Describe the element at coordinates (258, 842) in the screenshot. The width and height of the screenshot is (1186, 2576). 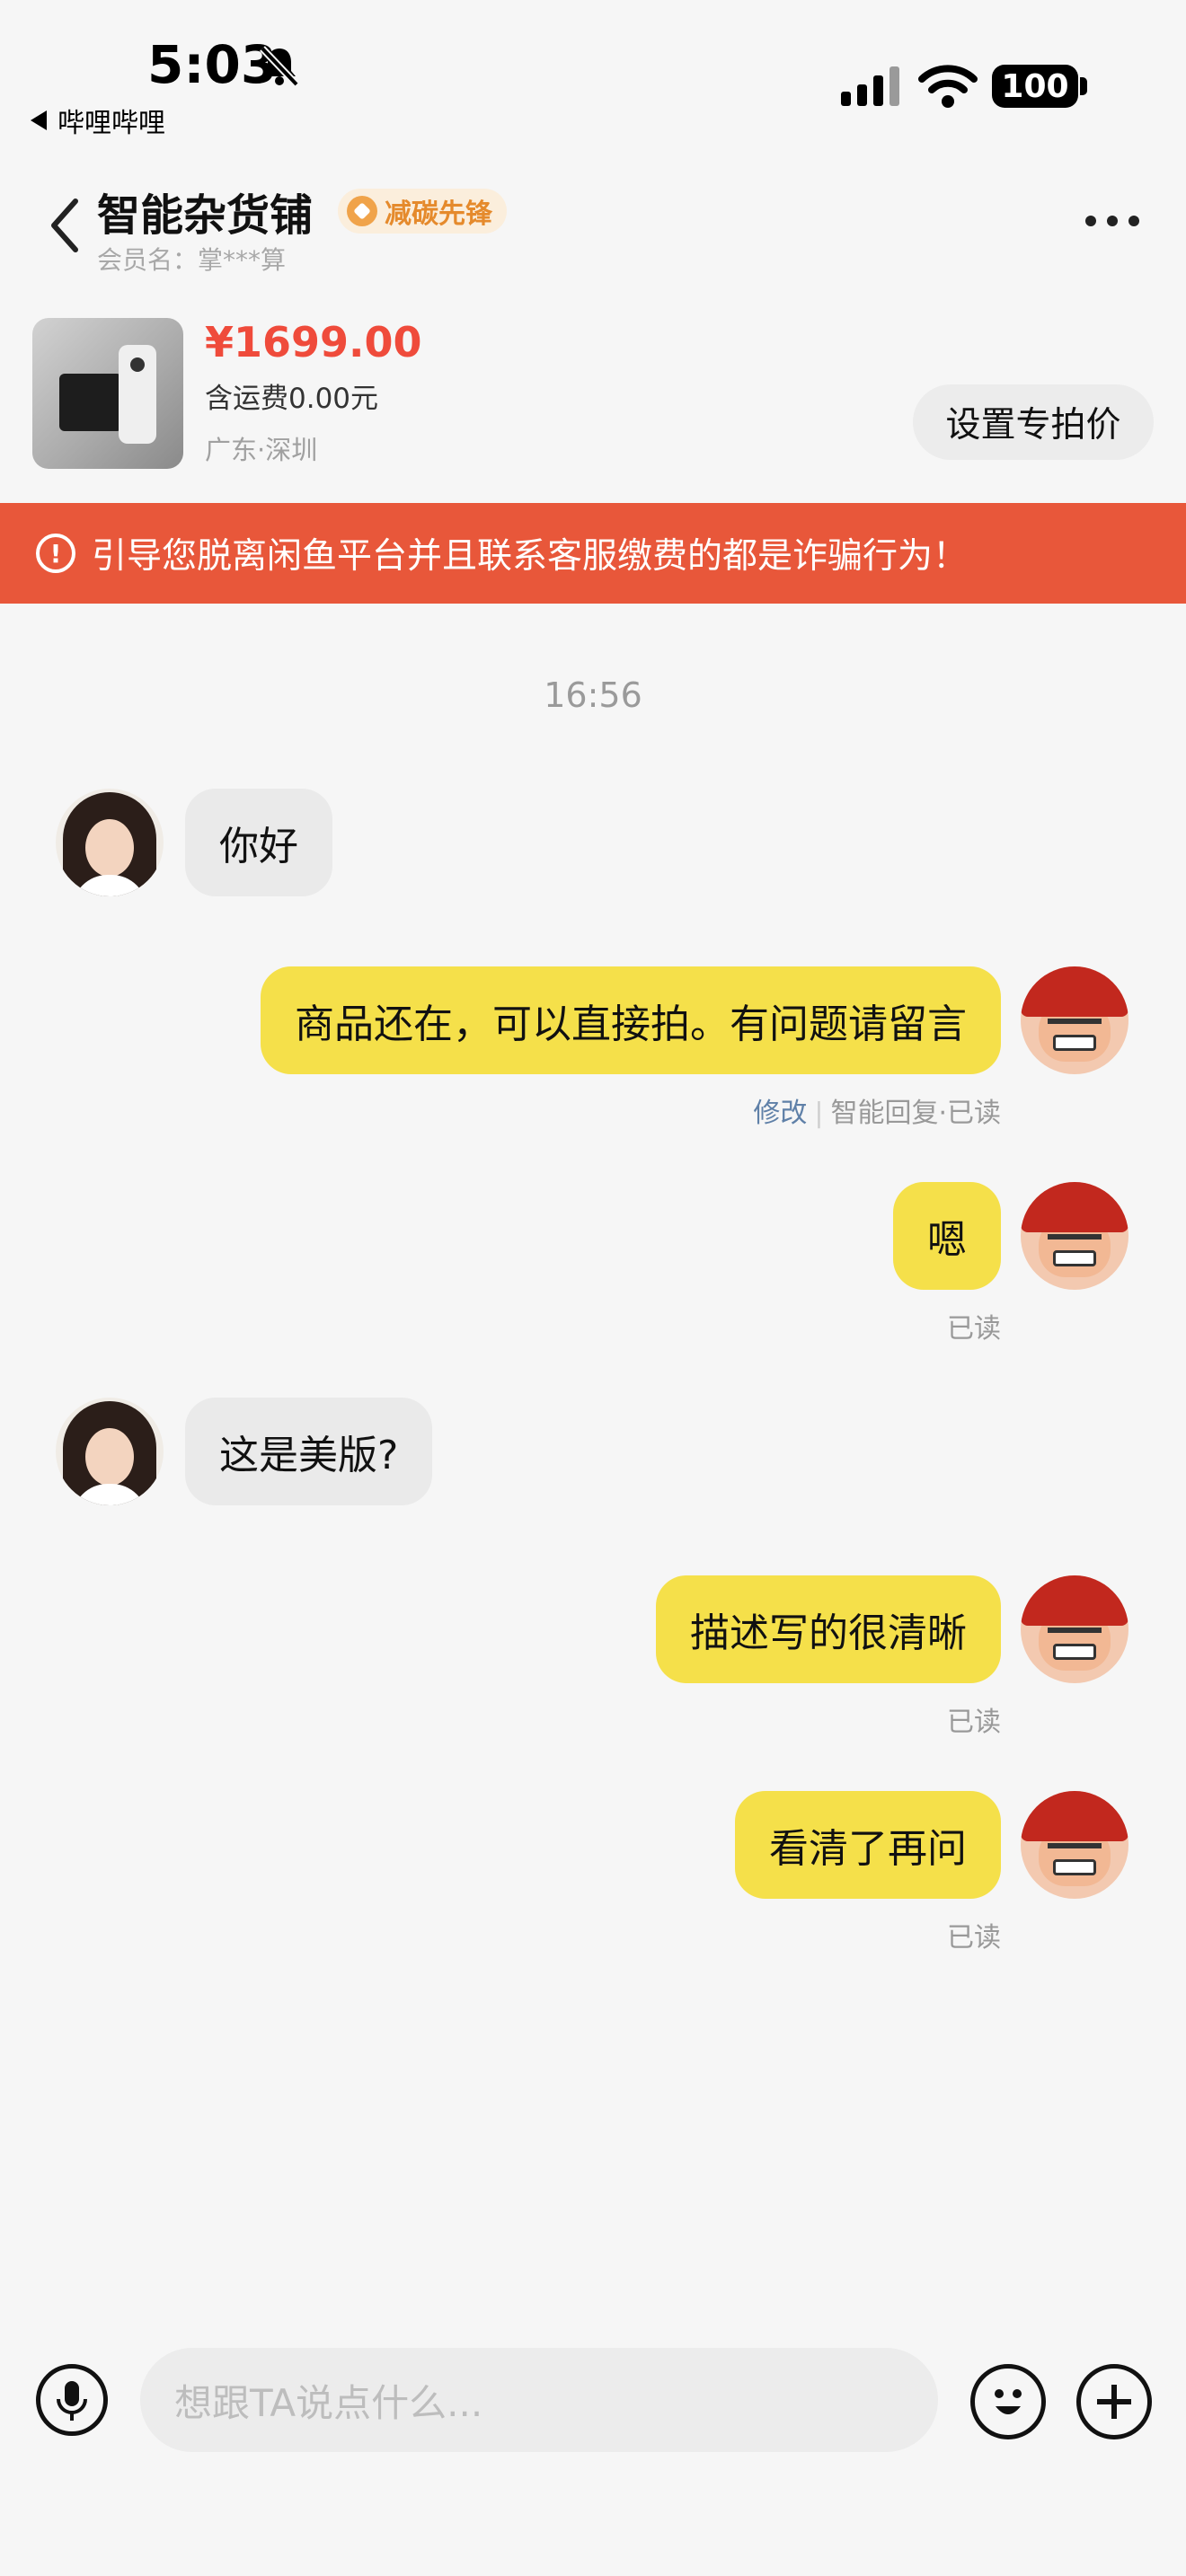
I see `message-bubble-incoming: 你好` at that location.